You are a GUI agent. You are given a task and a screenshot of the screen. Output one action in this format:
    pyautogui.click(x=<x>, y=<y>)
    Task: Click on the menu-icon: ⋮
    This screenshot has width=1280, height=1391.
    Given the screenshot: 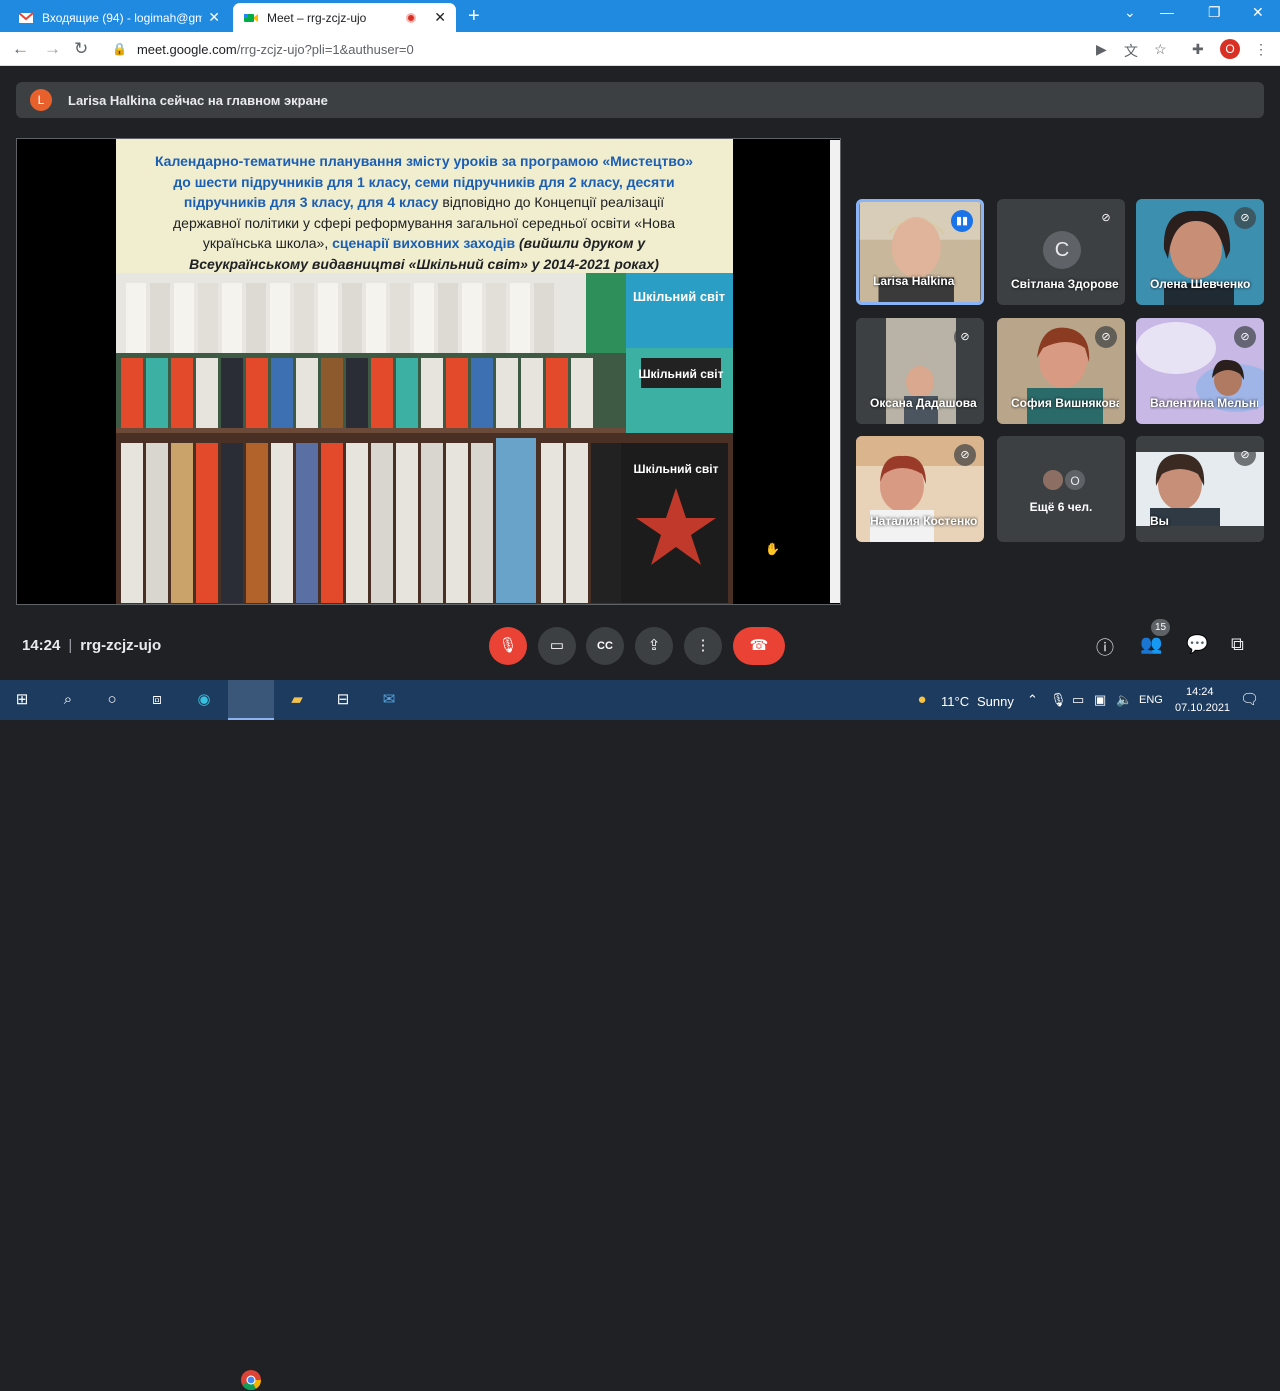 What is the action you would take?
    pyautogui.click(x=1261, y=49)
    